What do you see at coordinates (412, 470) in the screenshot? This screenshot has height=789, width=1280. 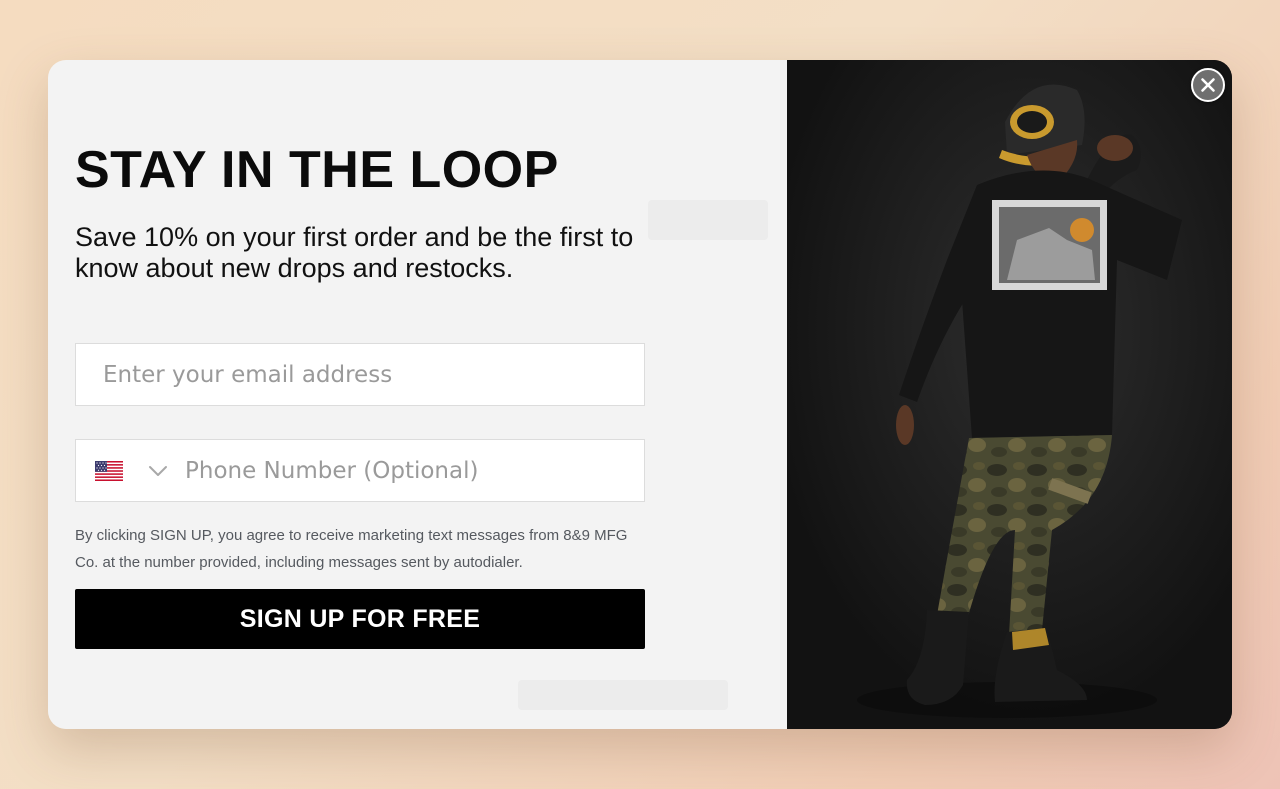 I see `phone-number-input` at bounding box center [412, 470].